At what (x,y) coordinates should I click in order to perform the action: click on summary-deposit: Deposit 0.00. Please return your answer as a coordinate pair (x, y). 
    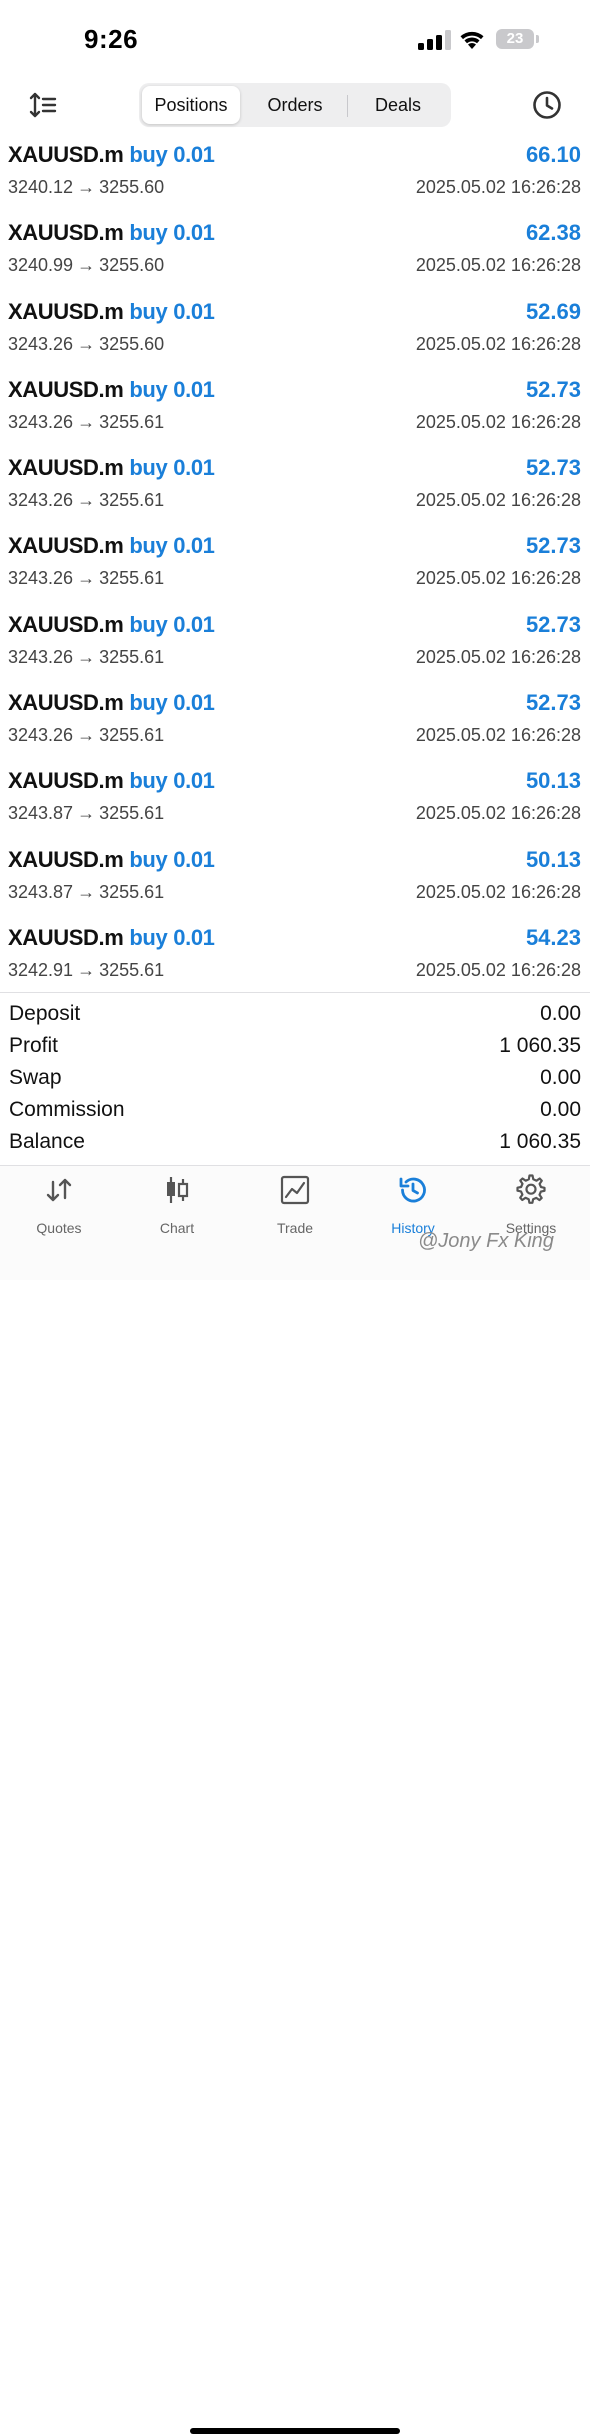
    Looking at the image, I should click on (295, 1016).